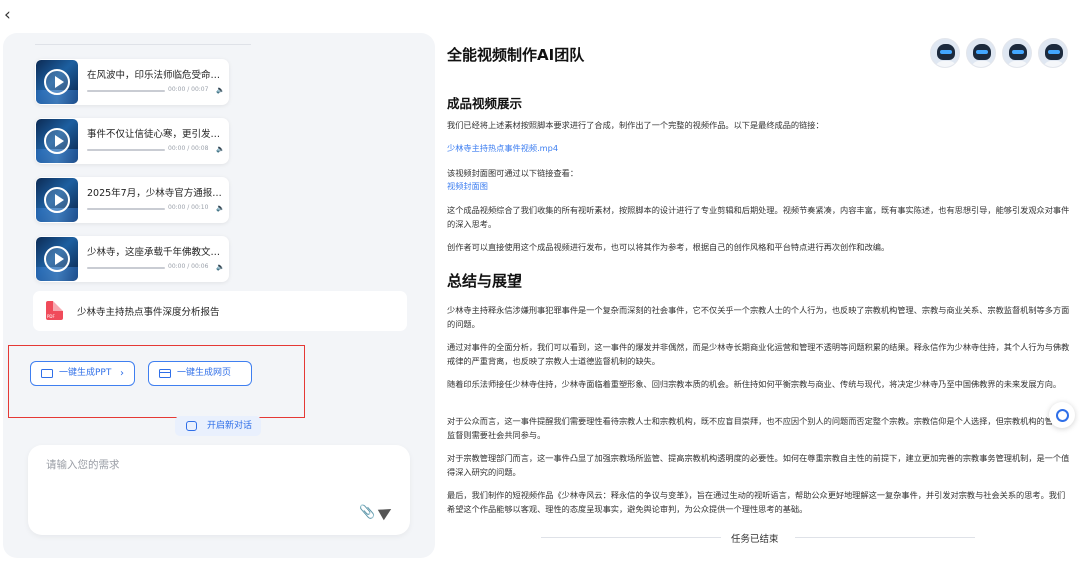 The height and width of the screenshot is (561, 1080). What do you see at coordinates (755, 539) in the screenshot?
I see `task-finished-label: 任务已结束` at bounding box center [755, 539].